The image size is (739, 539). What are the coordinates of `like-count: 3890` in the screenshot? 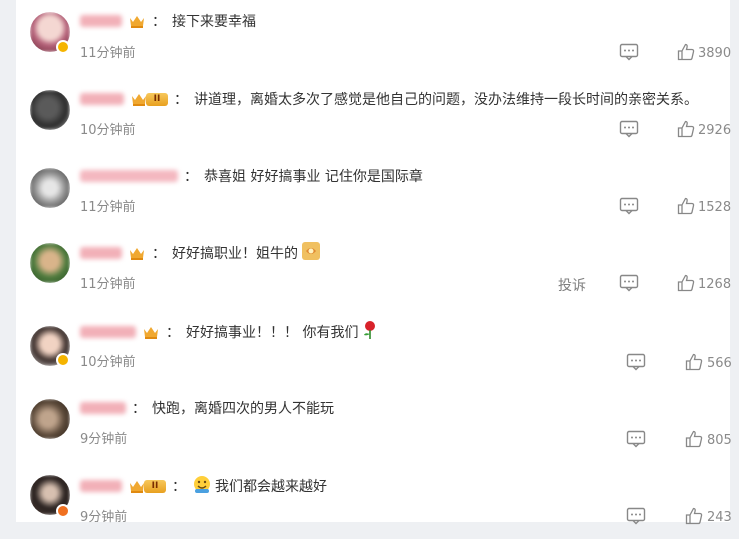 It's located at (715, 53).